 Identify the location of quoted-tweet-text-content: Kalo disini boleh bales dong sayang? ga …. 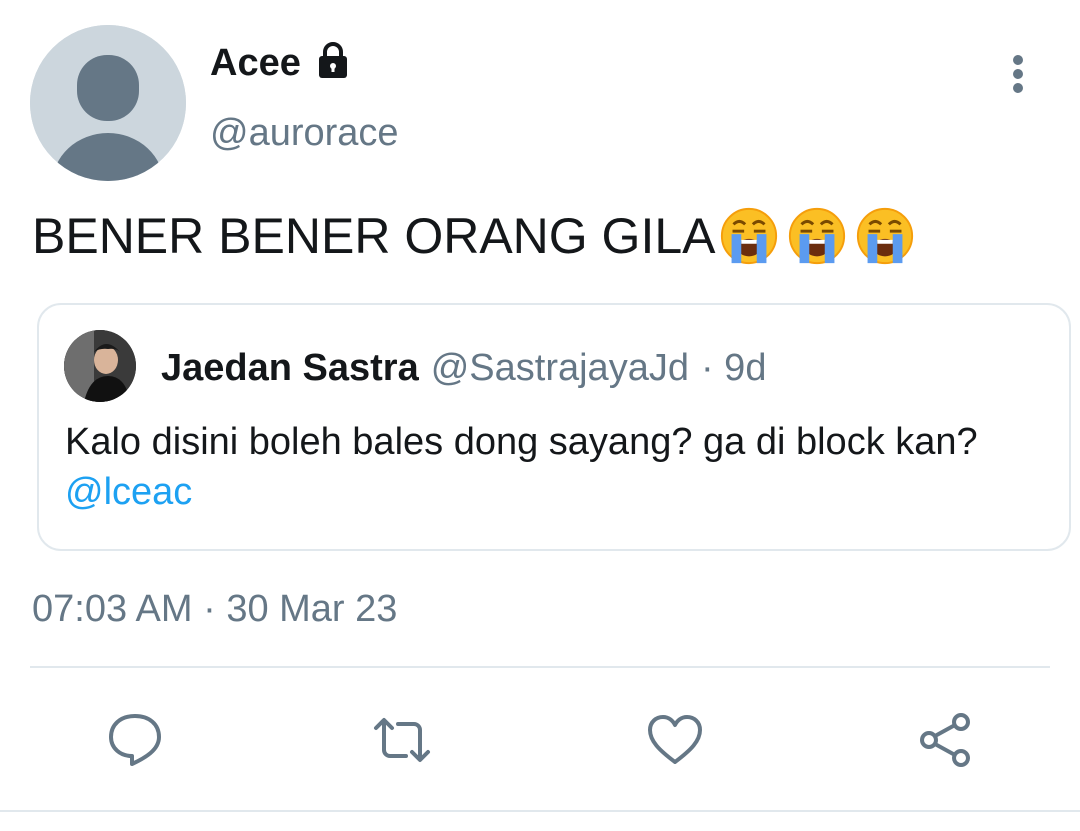
(521, 442).